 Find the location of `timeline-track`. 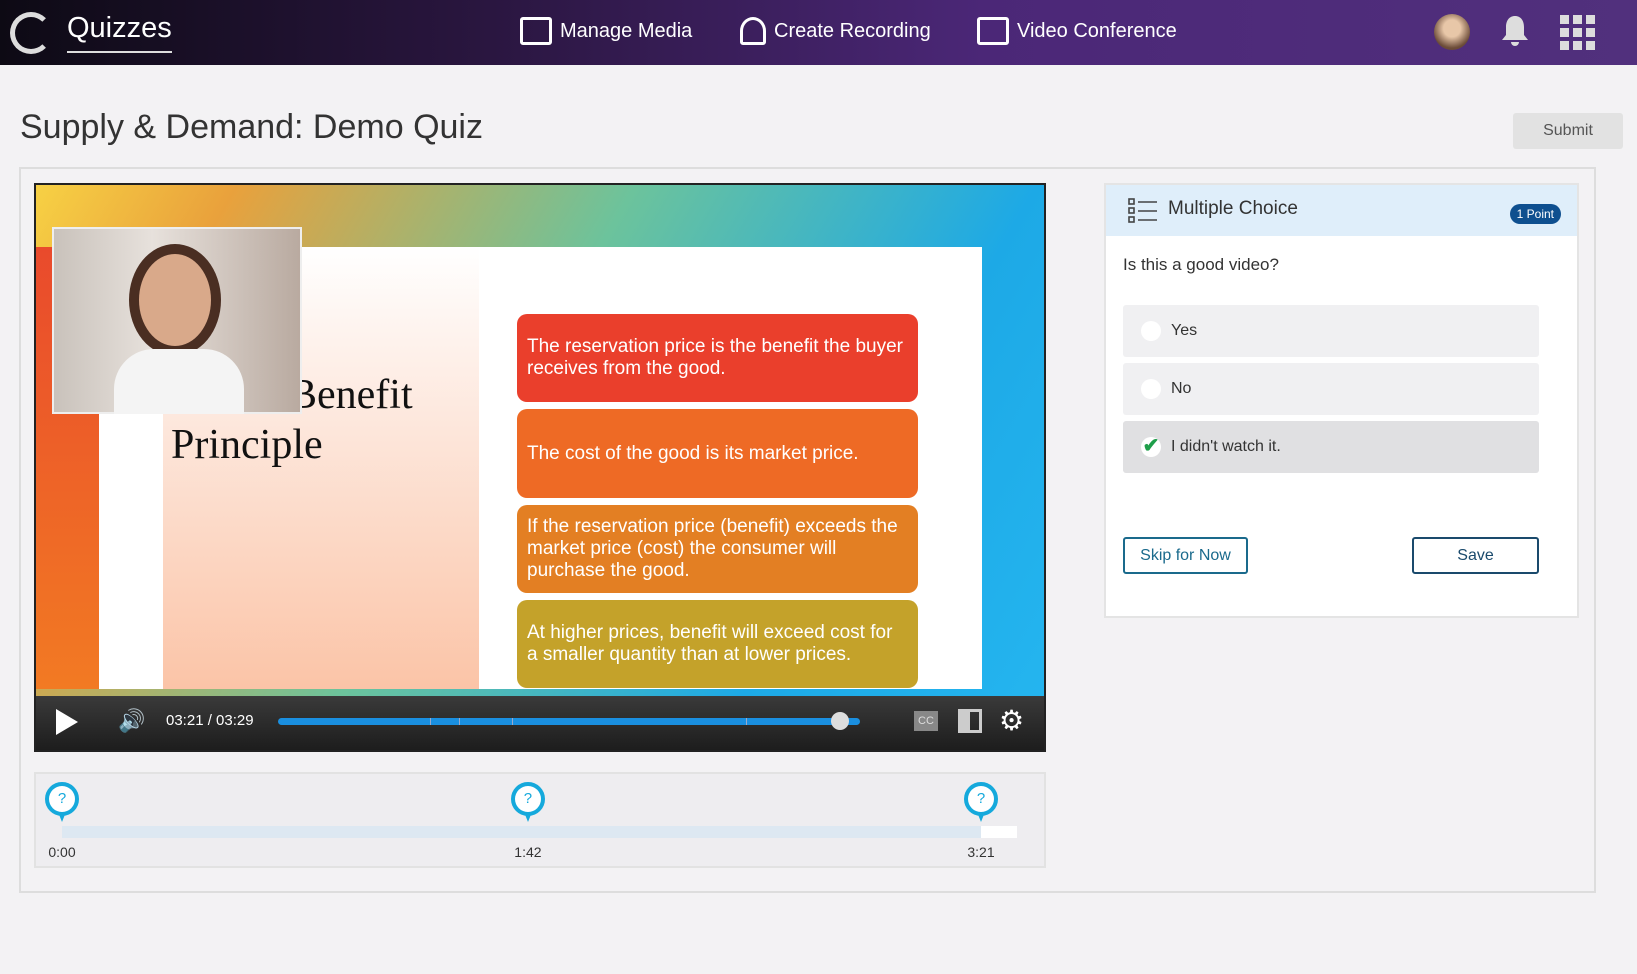

timeline-track is located at coordinates (539, 832).